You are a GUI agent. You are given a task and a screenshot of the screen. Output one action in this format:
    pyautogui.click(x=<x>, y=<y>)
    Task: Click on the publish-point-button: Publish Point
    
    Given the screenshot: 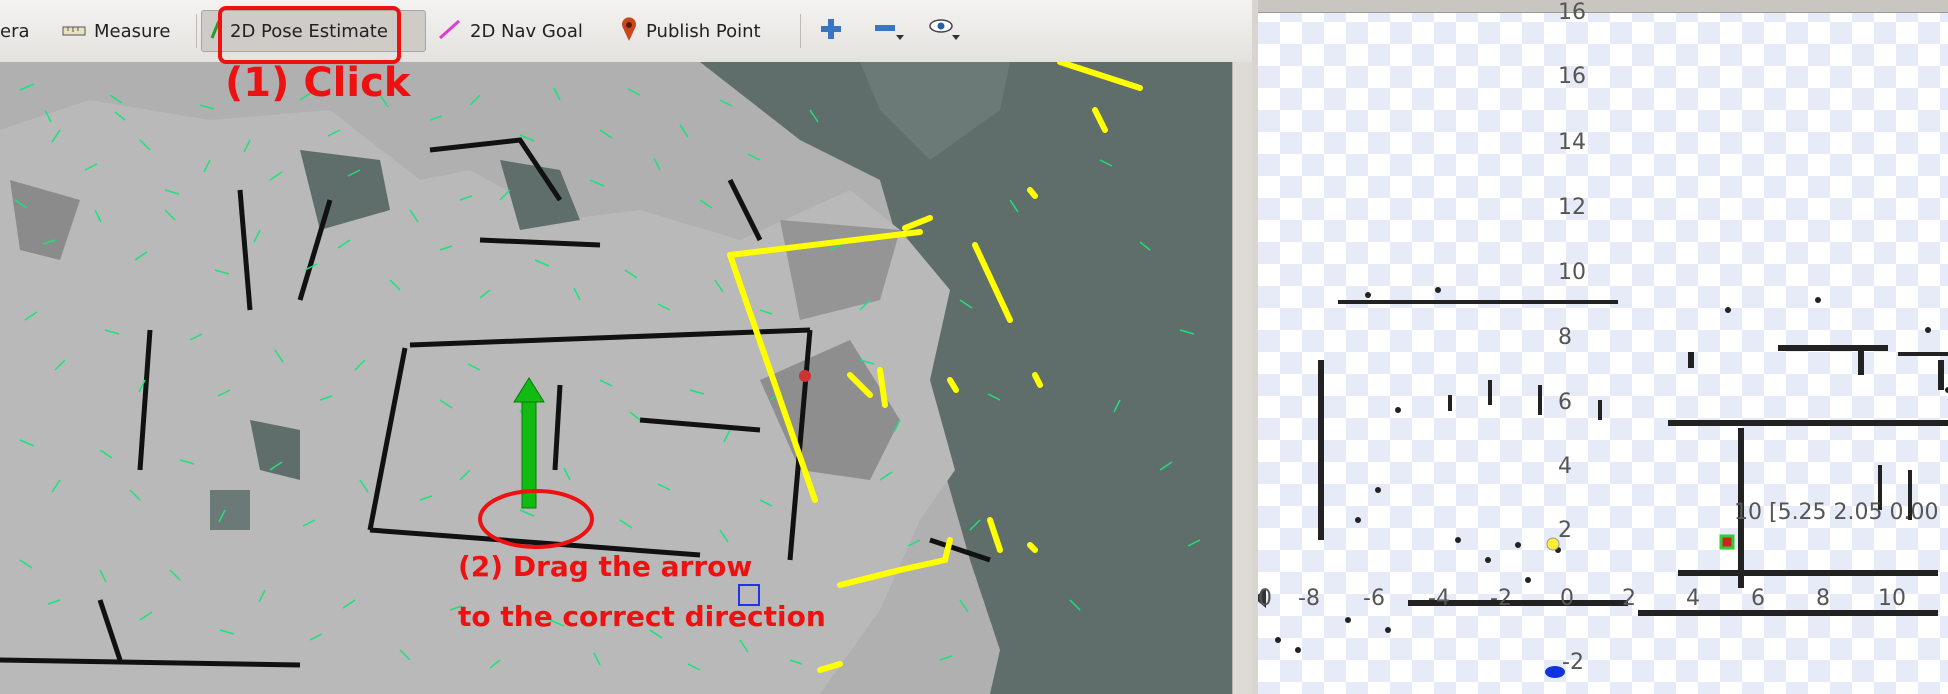 What is the action you would take?
    pyautogui.click(x=690, y=31)
    